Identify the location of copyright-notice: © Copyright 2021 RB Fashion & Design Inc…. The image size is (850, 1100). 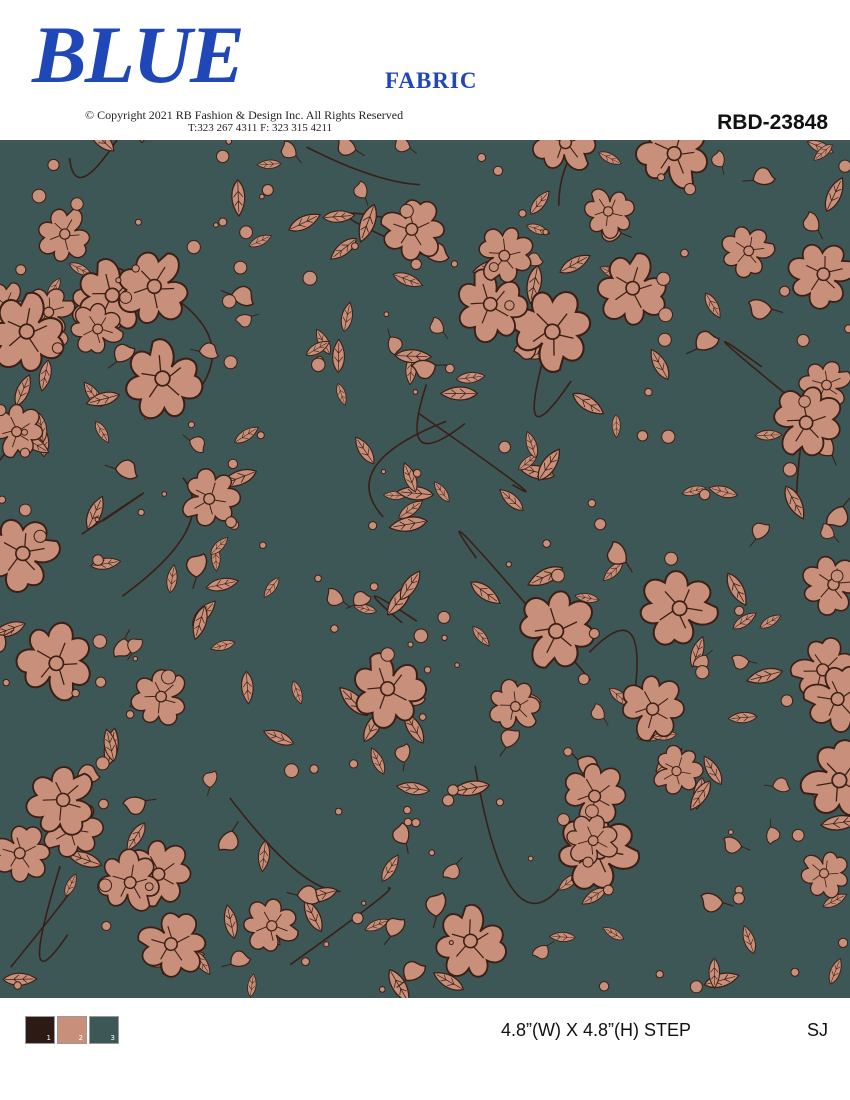
(244, 115).